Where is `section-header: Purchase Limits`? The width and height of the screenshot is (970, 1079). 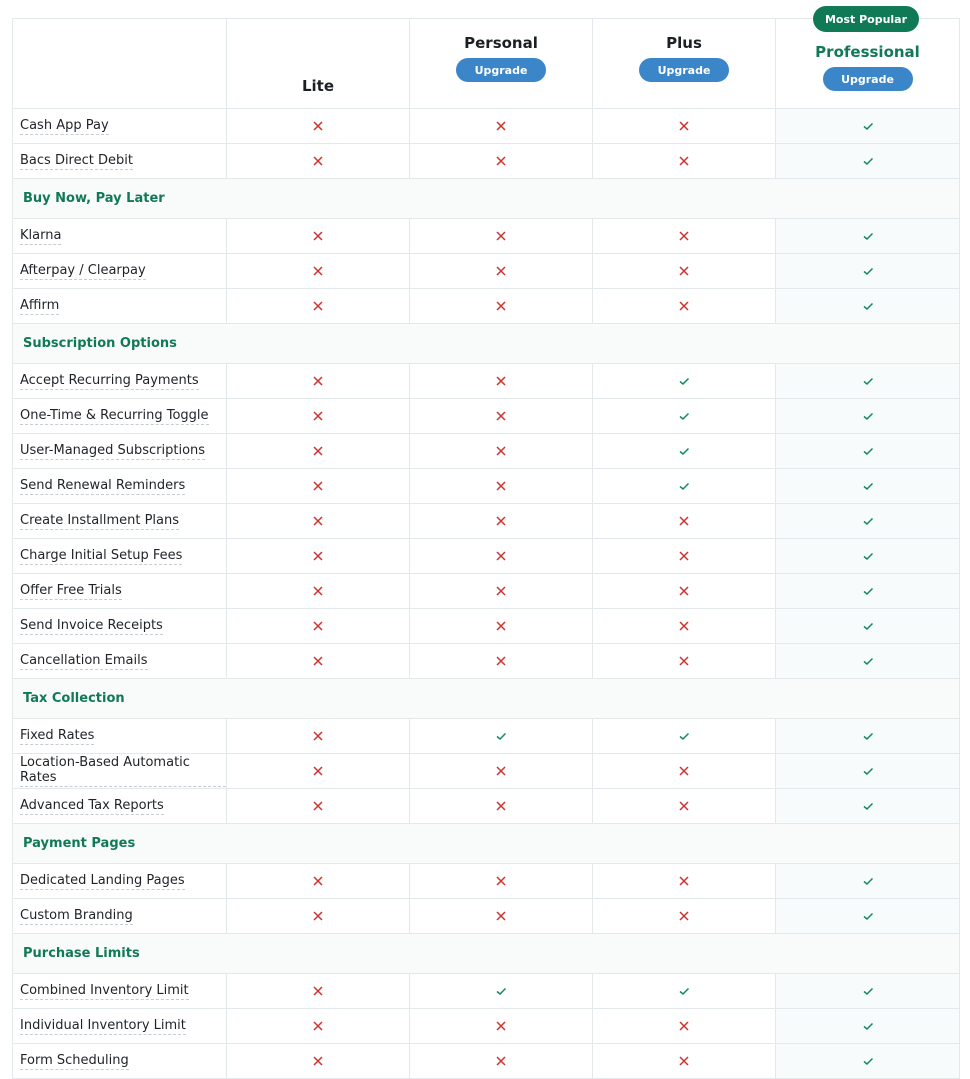
section-header: Purchase Limits is located at coordinates (486, 954).